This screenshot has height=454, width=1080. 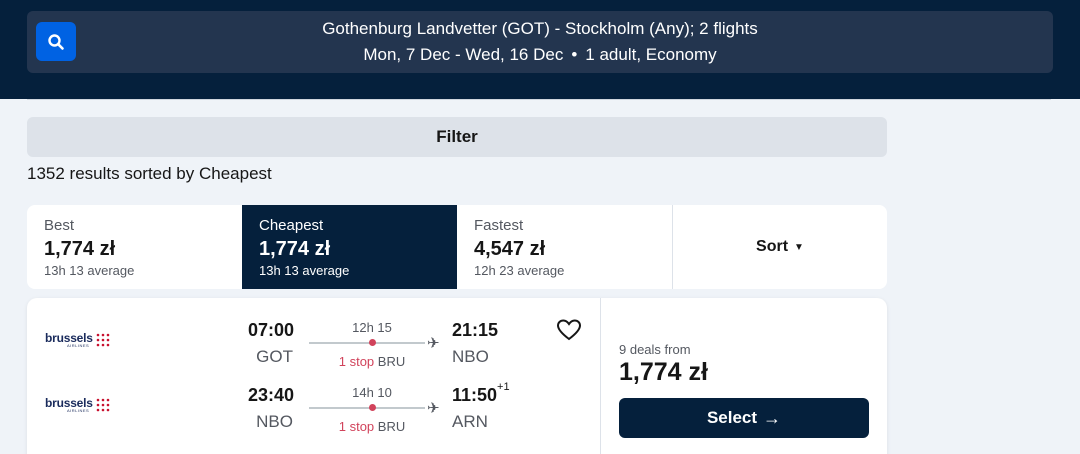 What do you see at coordinates (663, 372) in the screenshot?
I see `price: 1,774 zł` at bounding box center [663, 372].